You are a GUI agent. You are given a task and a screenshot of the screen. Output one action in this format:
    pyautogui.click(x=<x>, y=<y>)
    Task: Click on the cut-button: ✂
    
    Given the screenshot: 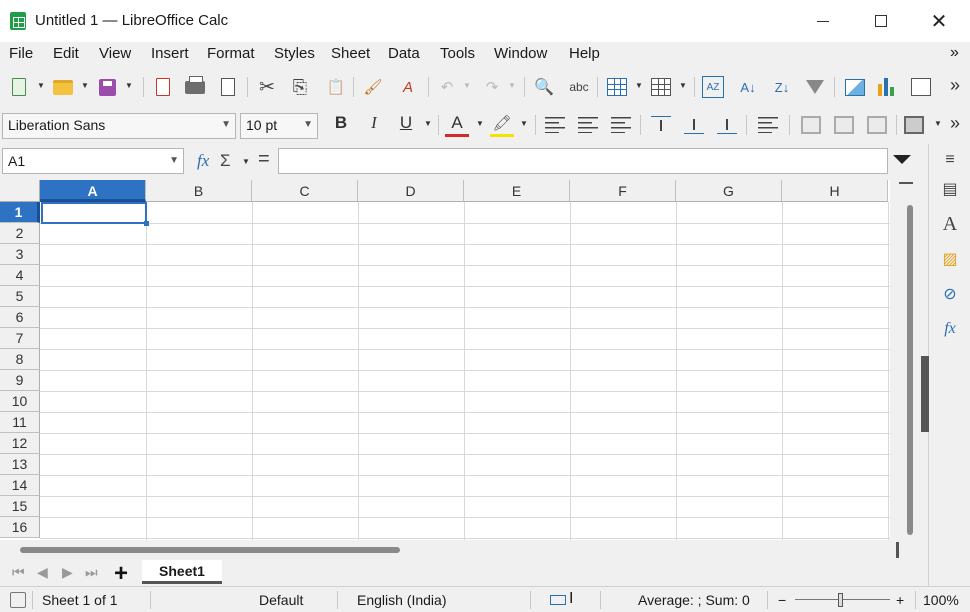 What is the action you would take?
    pyautogui.click(x=267, y=87)
    